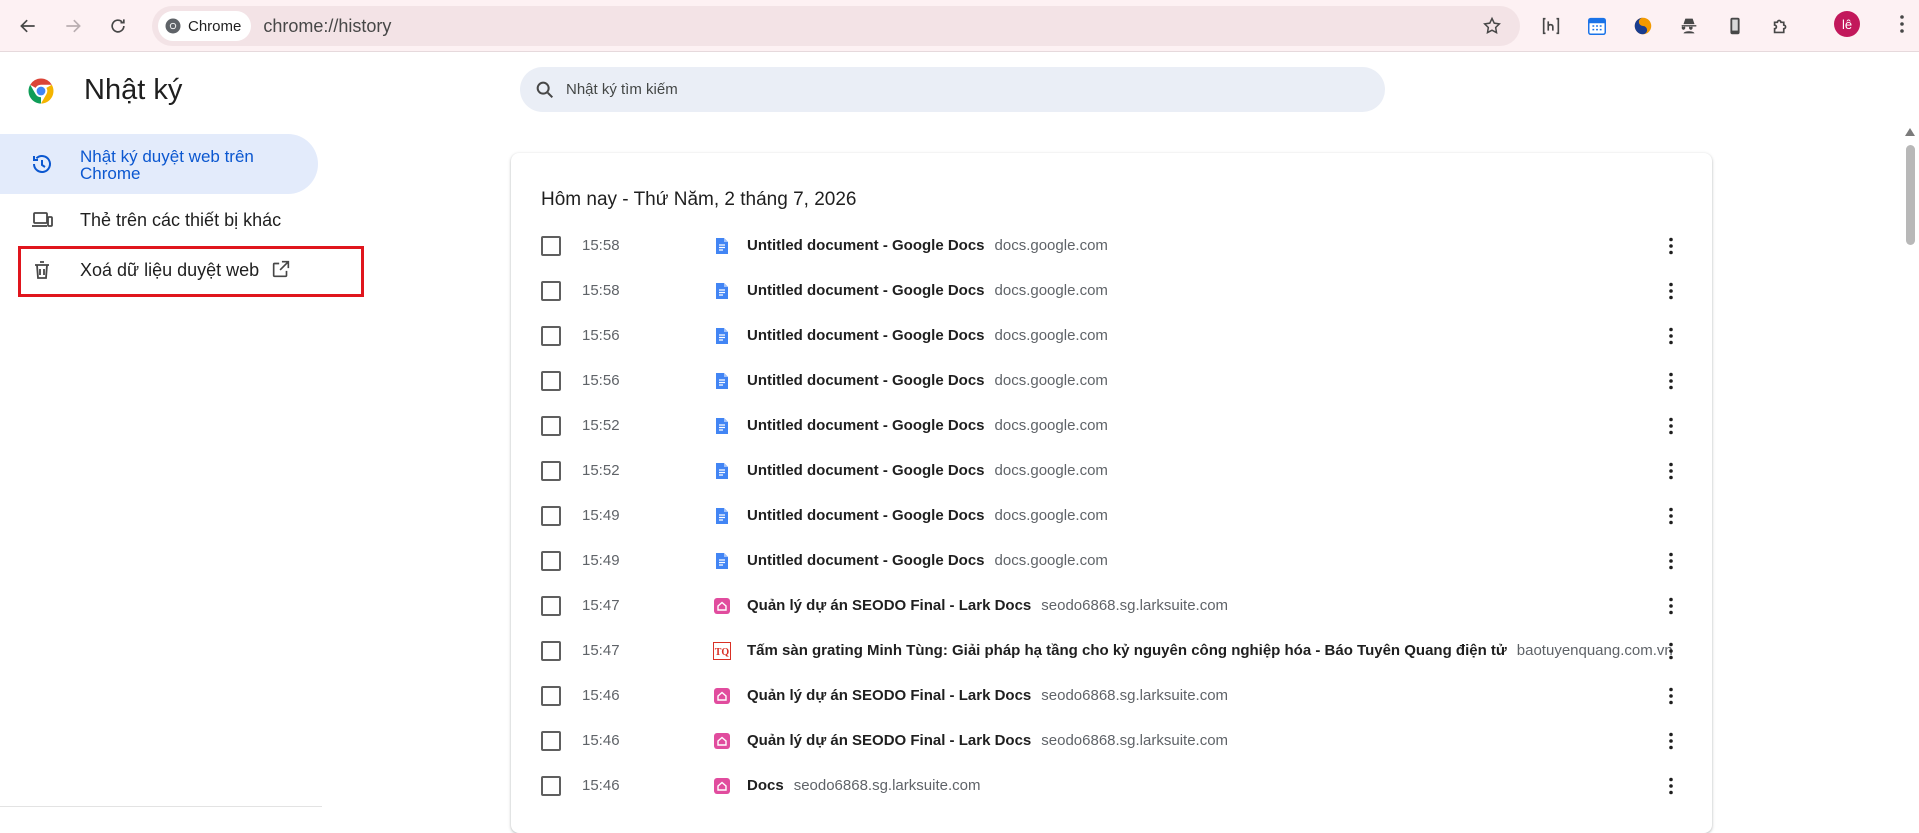  What do you see at coordinates (1643, 26) in the screenshot?
I see `yin-yang-icon` at bounding box center [1643, 26].